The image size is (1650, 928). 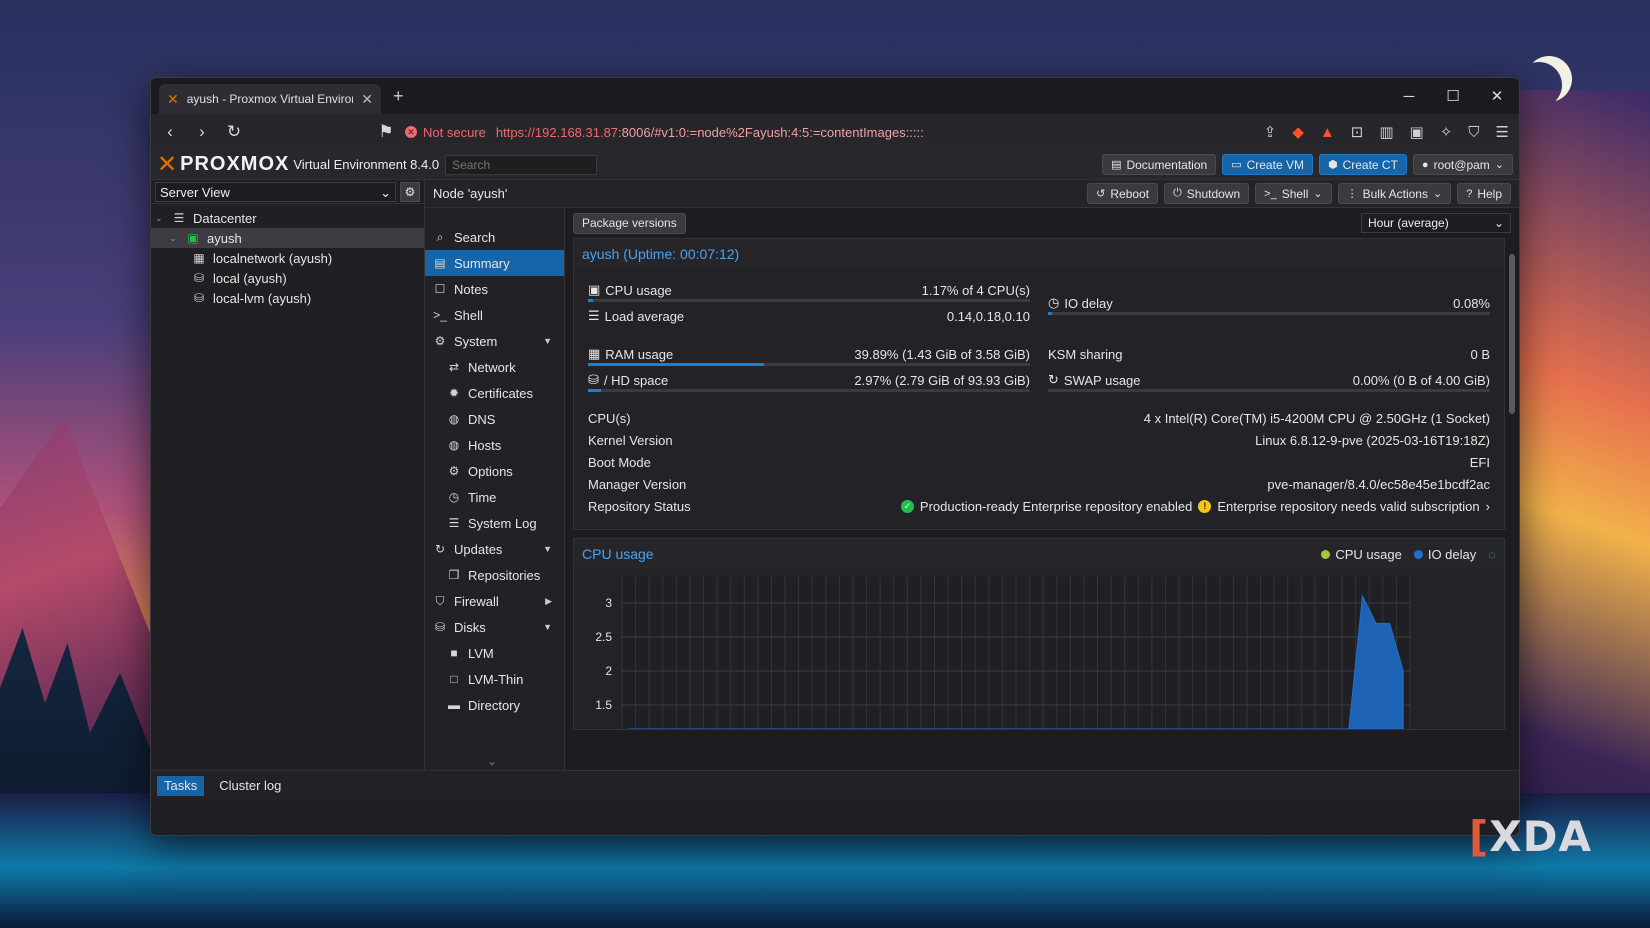 I want to click on legend-swatch, so click(x=1418, y=554).